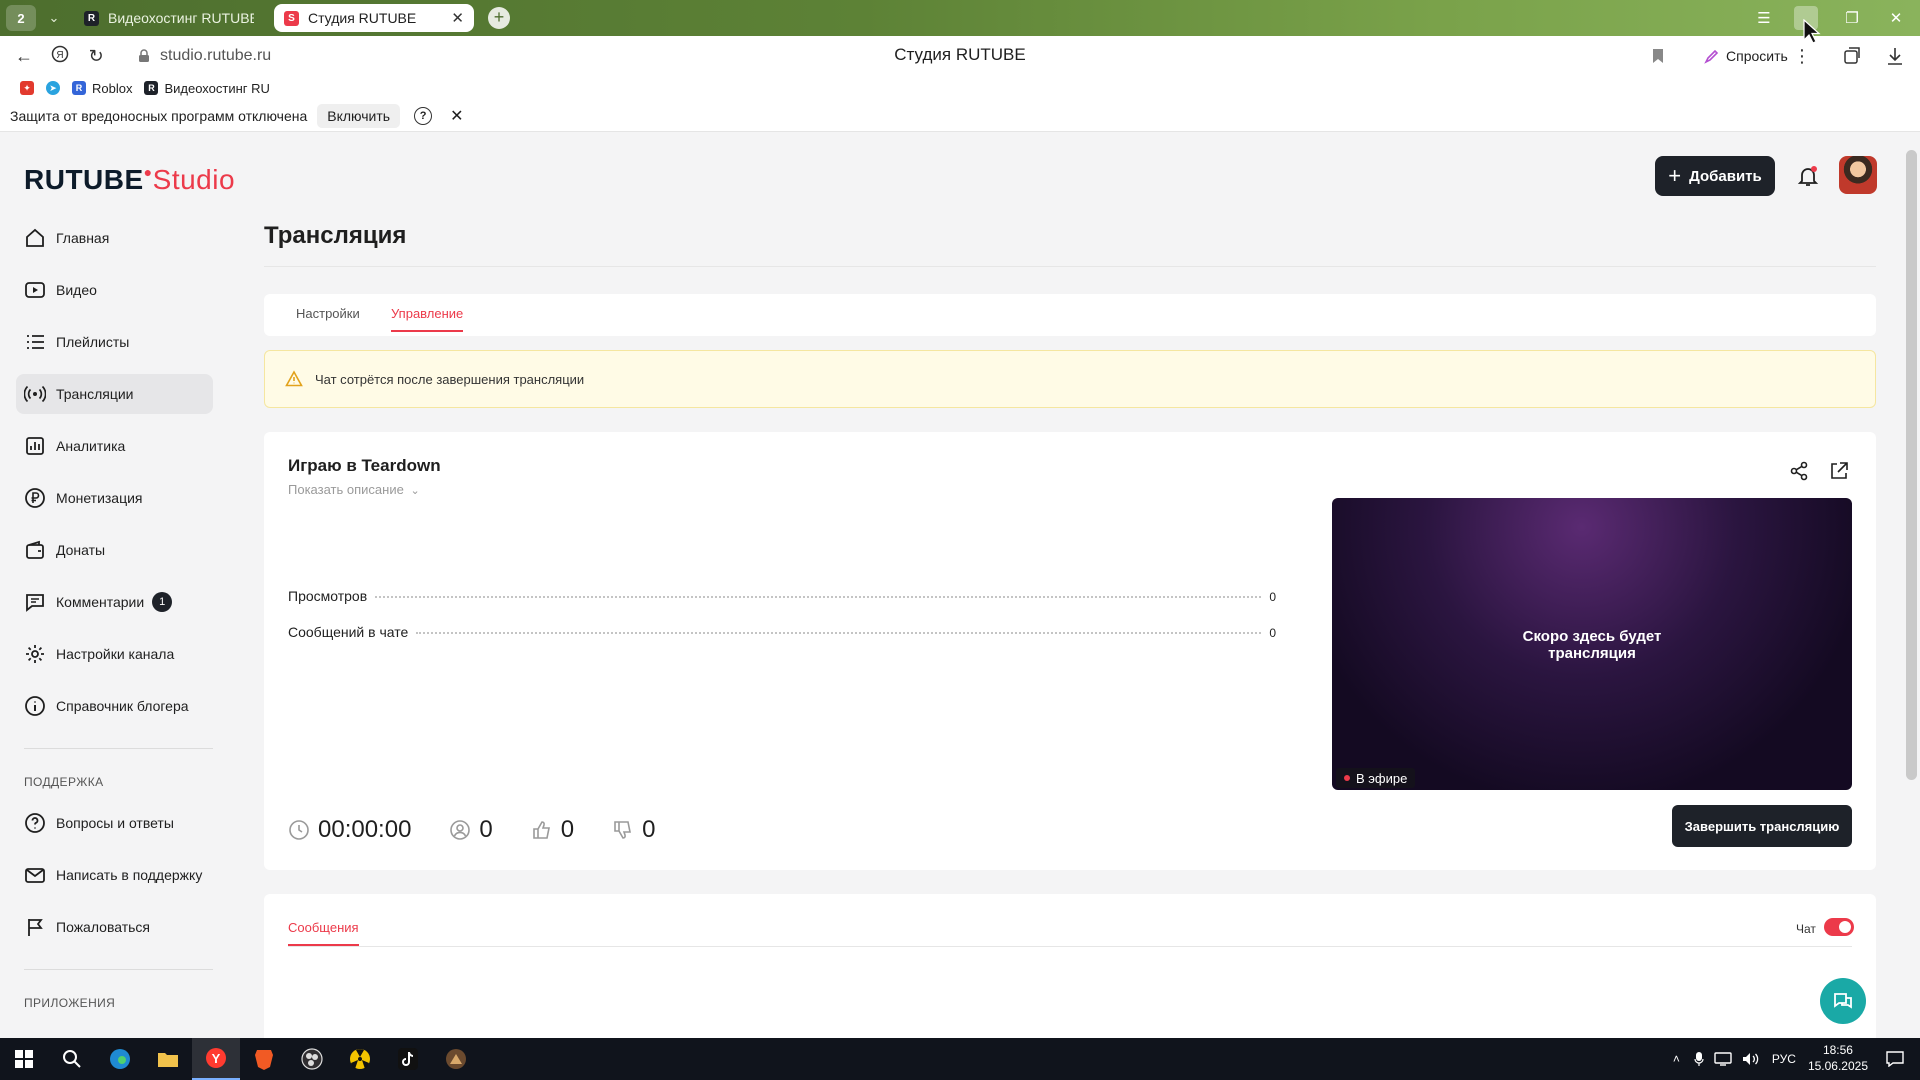  I want to click on stream-metrics: 00:00:00 0 0 0, so click(491, 830).